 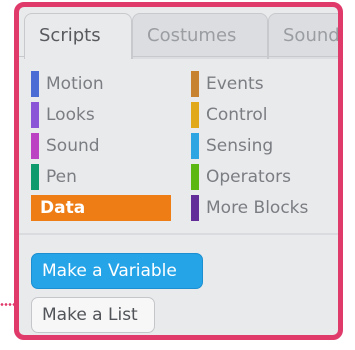 What do you see at coordinates (195, 84) in the screenshot?
I see `events-color-swatch` at bounding box center [195, 84].